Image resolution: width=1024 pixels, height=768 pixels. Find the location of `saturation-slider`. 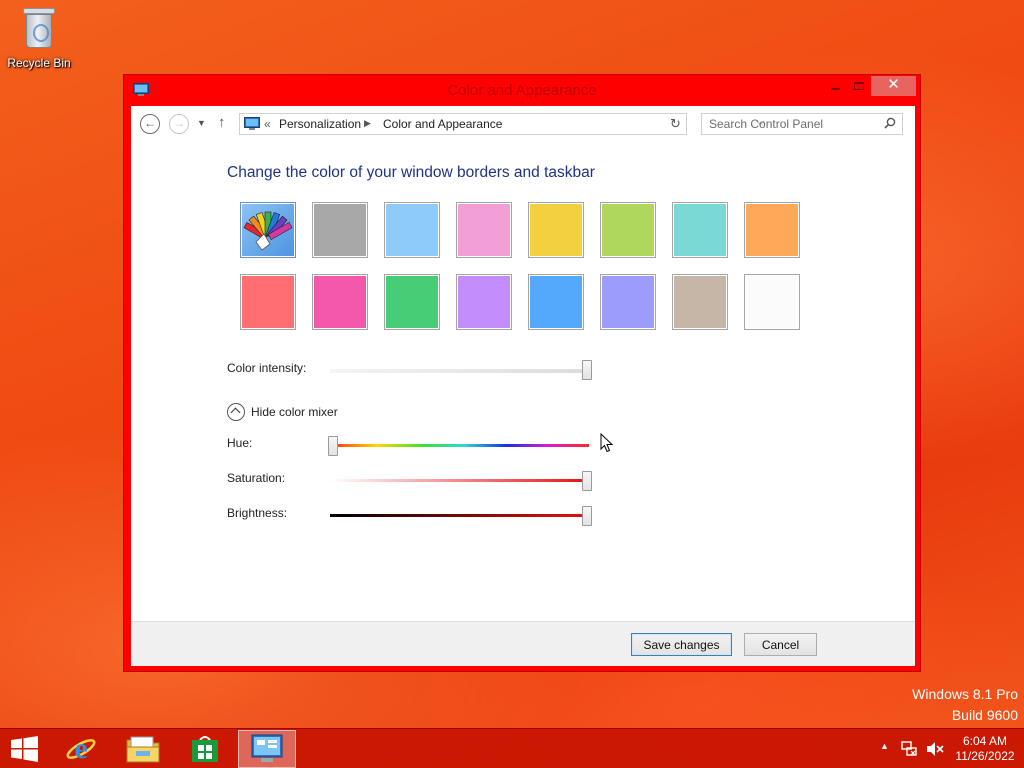

saturation-slider is located at coordinates (459, 480).